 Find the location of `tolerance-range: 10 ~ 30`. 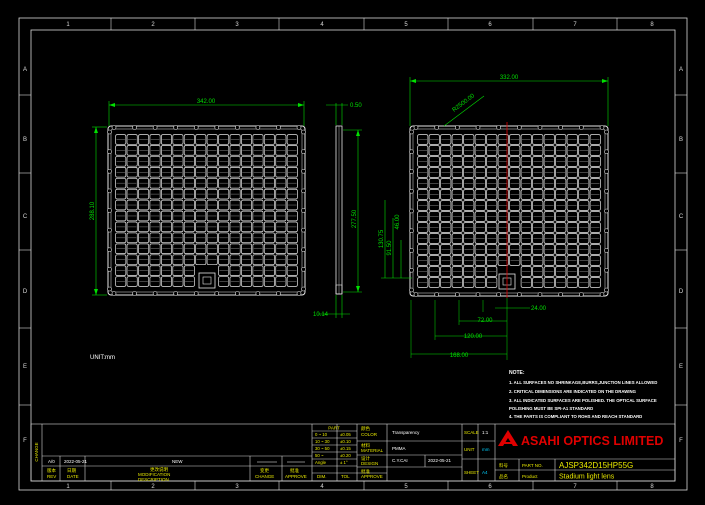

tolerance-range: 10 ~ 30 is located at coordinates (322, 441).